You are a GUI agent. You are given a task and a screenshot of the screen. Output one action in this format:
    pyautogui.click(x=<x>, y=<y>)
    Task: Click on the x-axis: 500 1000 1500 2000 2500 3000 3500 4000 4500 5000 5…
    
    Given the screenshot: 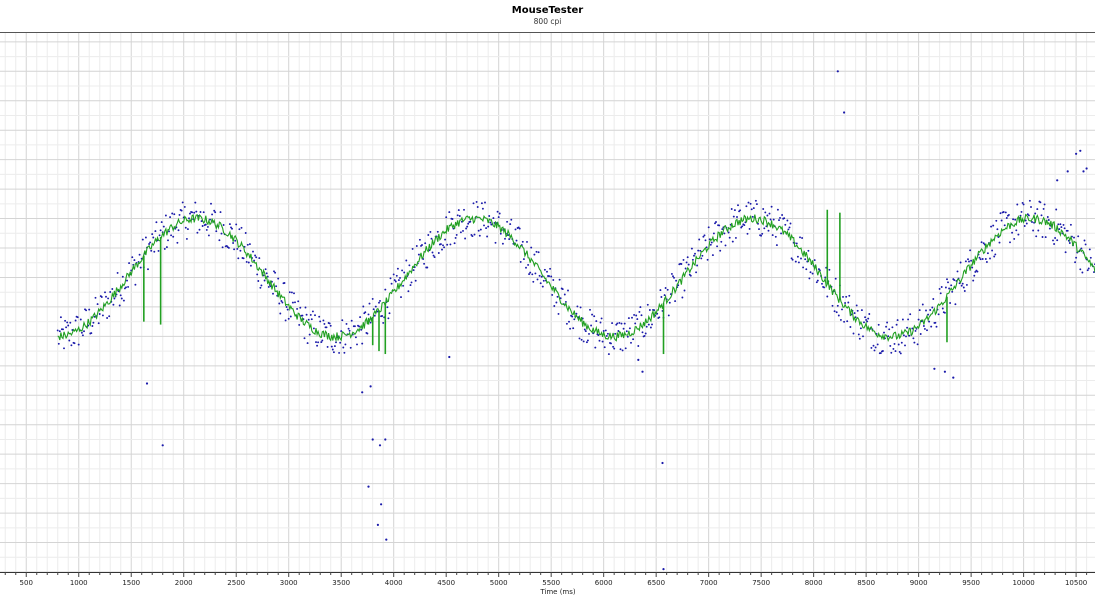 What is the action you would take?
    pyautogui.click(x=547, y=579)
    